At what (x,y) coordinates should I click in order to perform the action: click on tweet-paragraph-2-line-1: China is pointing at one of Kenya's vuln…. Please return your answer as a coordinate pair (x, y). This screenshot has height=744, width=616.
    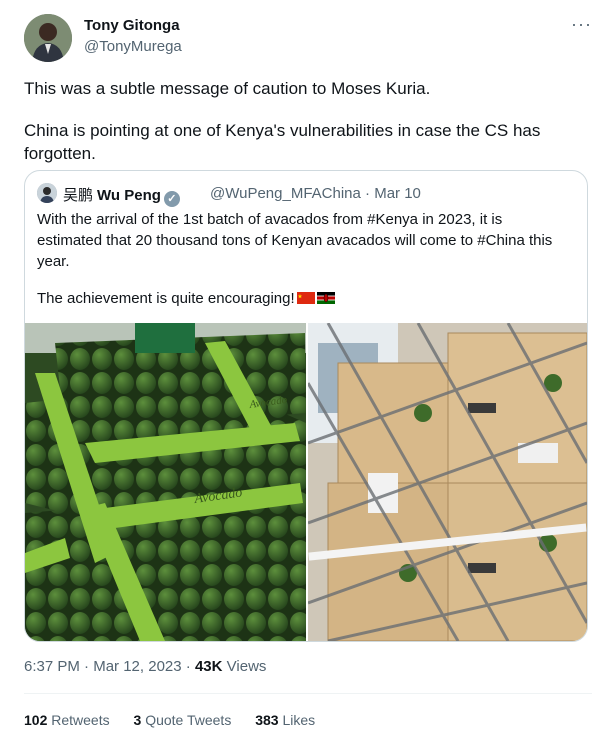
    Looking at the image, I should click on (282, 130).